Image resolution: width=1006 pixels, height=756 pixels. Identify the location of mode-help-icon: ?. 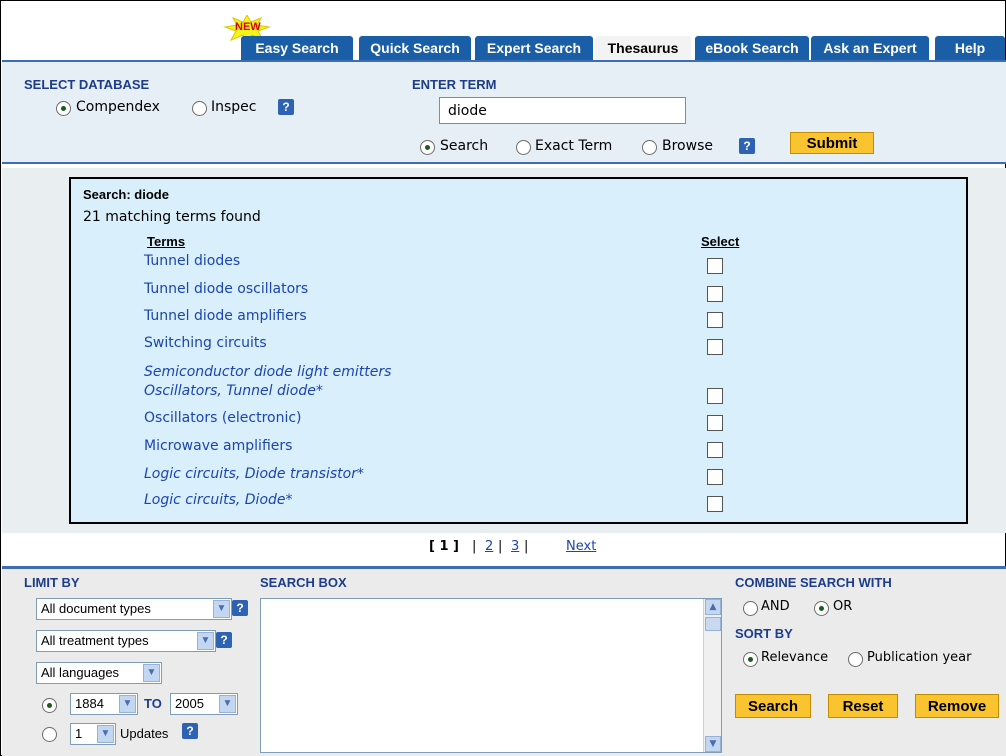
(747, 146).